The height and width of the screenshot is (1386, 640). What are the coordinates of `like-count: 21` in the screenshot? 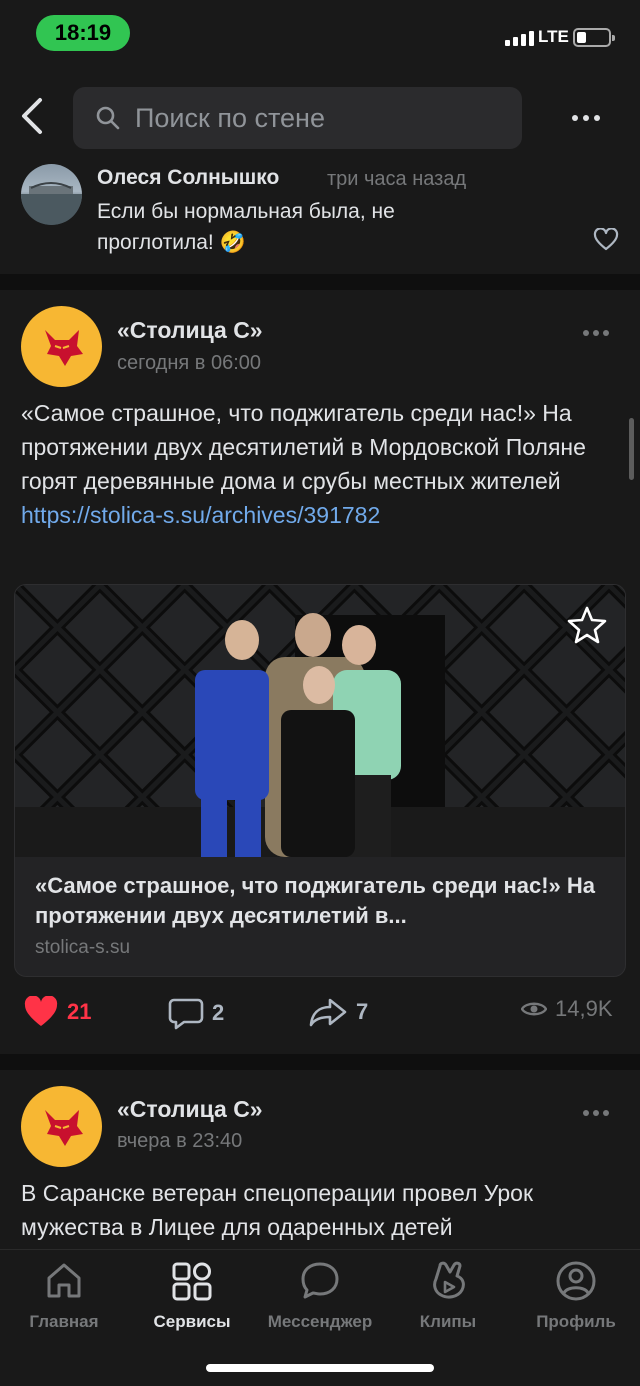 It's located at (79, 1011).